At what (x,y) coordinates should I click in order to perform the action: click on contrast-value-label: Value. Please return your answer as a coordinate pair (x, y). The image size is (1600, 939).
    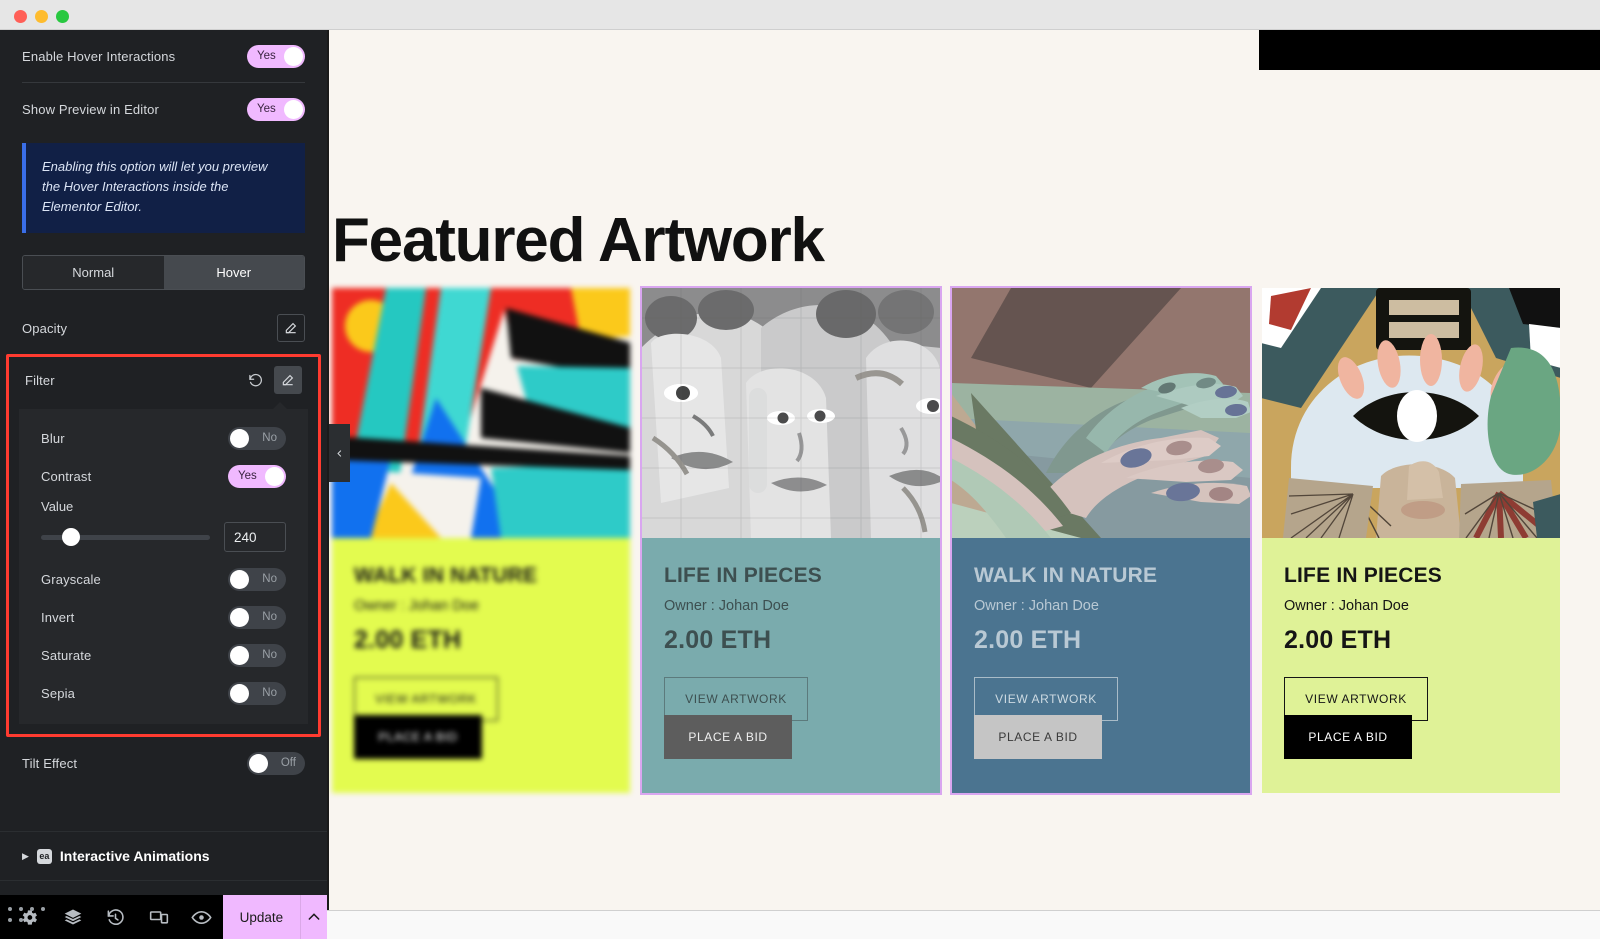
    Looking at the image, I should click on (57, 507).